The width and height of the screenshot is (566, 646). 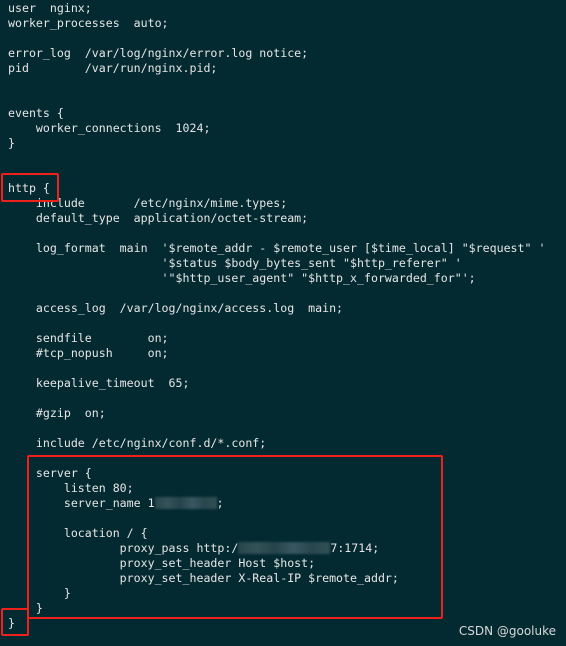 I want to click on config-line: #tcp_nopush on;, so click(x=88, y=353).